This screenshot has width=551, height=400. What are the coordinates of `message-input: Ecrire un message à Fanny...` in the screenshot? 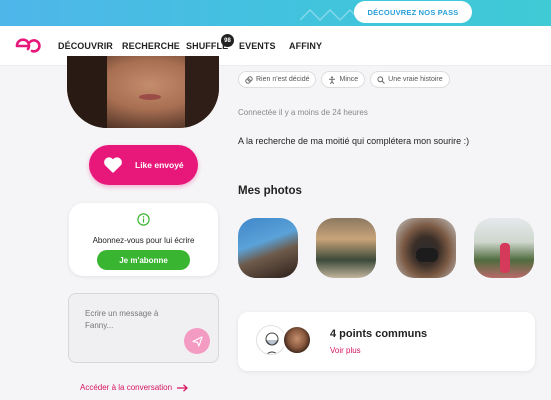 It's located at (143, 328).